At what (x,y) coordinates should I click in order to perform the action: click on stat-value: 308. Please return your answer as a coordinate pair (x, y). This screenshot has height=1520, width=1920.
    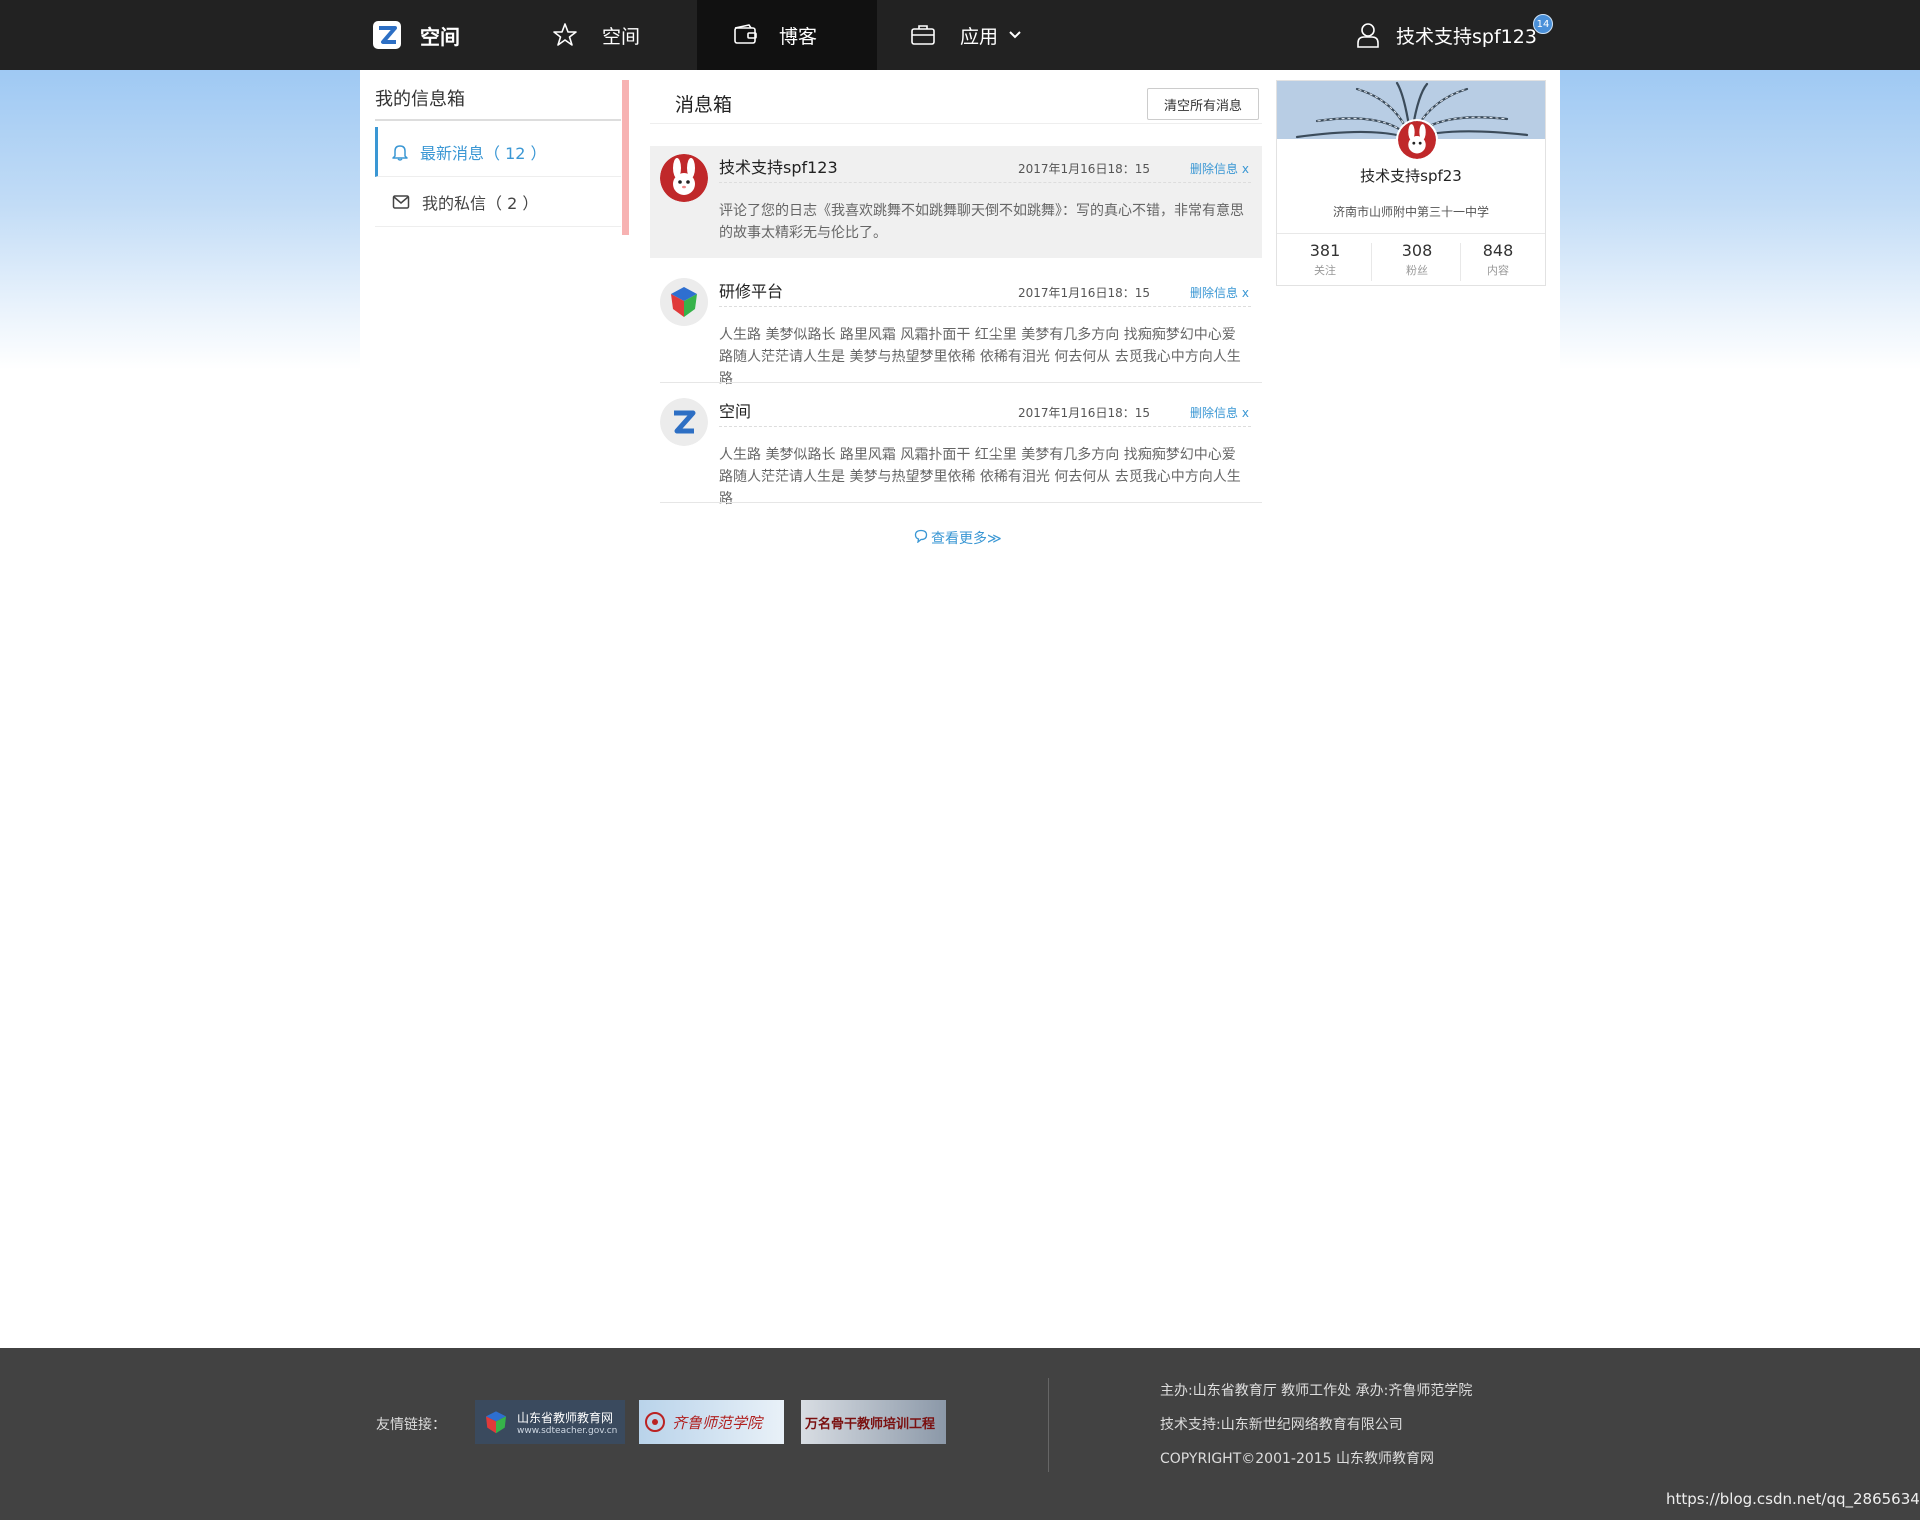
    Looking at the image, I should click on (1417, 250).